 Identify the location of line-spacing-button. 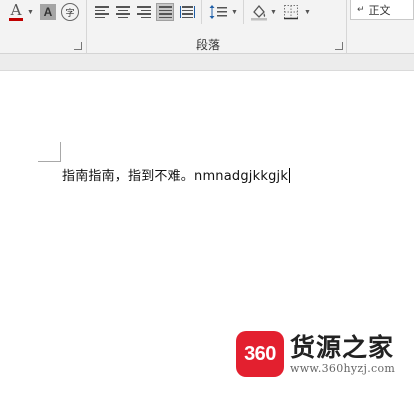
(219, 12).